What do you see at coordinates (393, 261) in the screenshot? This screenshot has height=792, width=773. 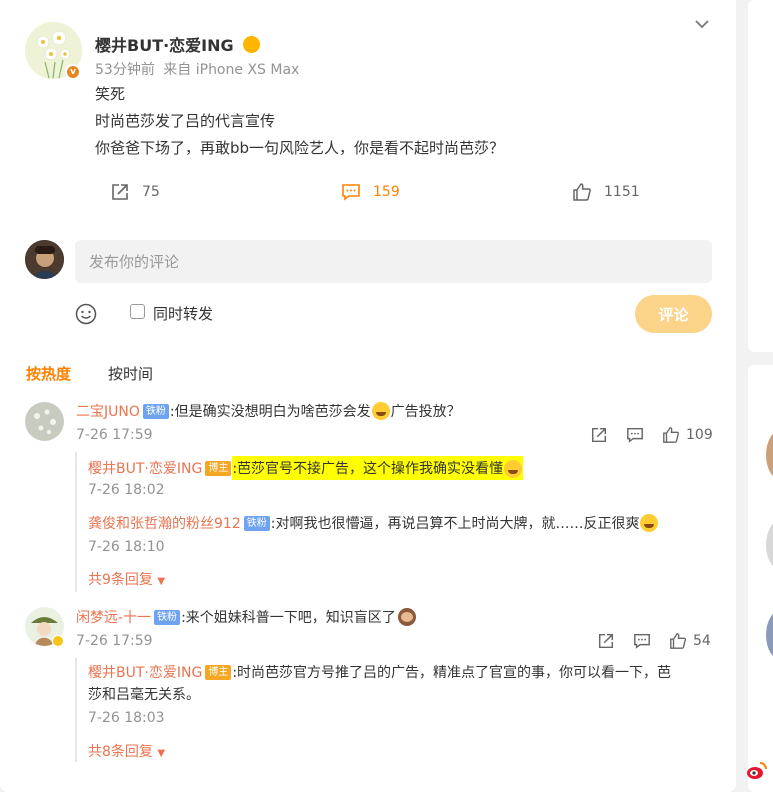 I see `comment-input: 发布你的评论` at bounding box center [393, 261].